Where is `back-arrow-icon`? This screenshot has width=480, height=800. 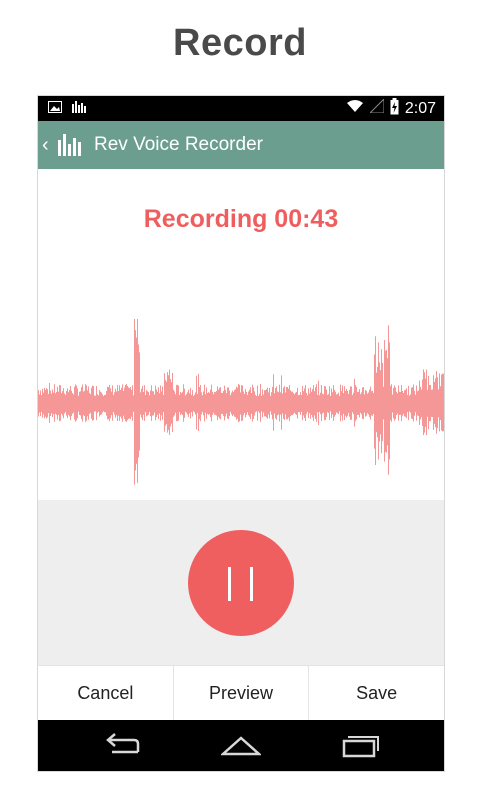 back-arrow-icon is located at coordinates (122, 746).